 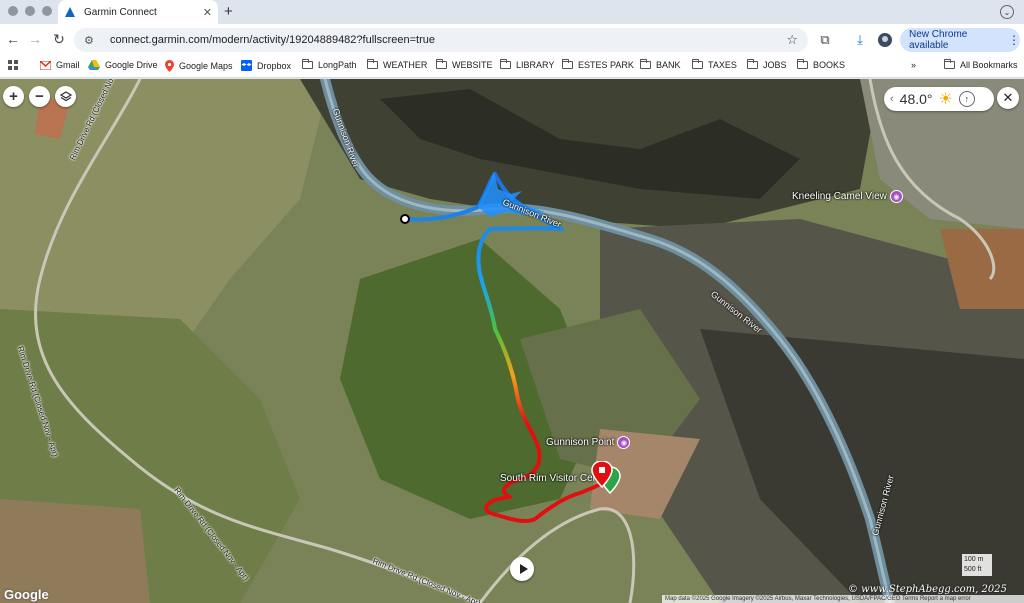 What do you see at coordinates (13, 96) in the screenshot?
I see `zoom-in-button: +` at bounding box center [13, 96].